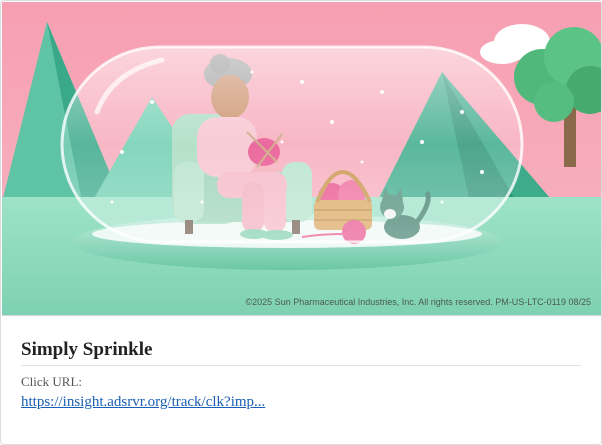 This screenshot has height=445, width=602. Describe the element at coordinates (52, 381) in the screenshot. I see `click-url-label: Click URL:` at that location.